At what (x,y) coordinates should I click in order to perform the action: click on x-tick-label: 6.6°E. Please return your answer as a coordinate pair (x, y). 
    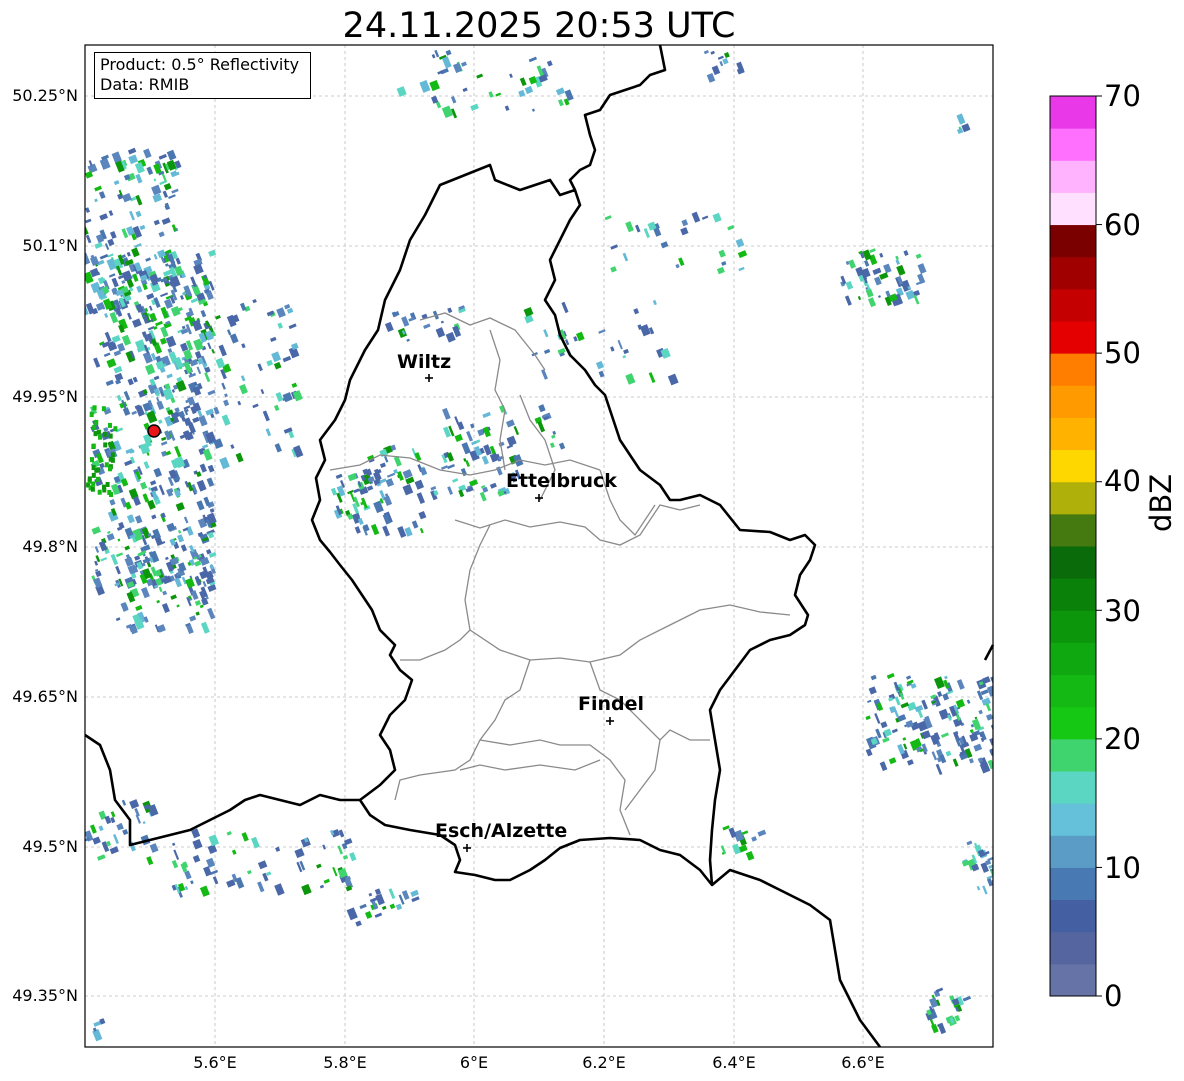
    Looking at the image, I should click on (863, 1062).